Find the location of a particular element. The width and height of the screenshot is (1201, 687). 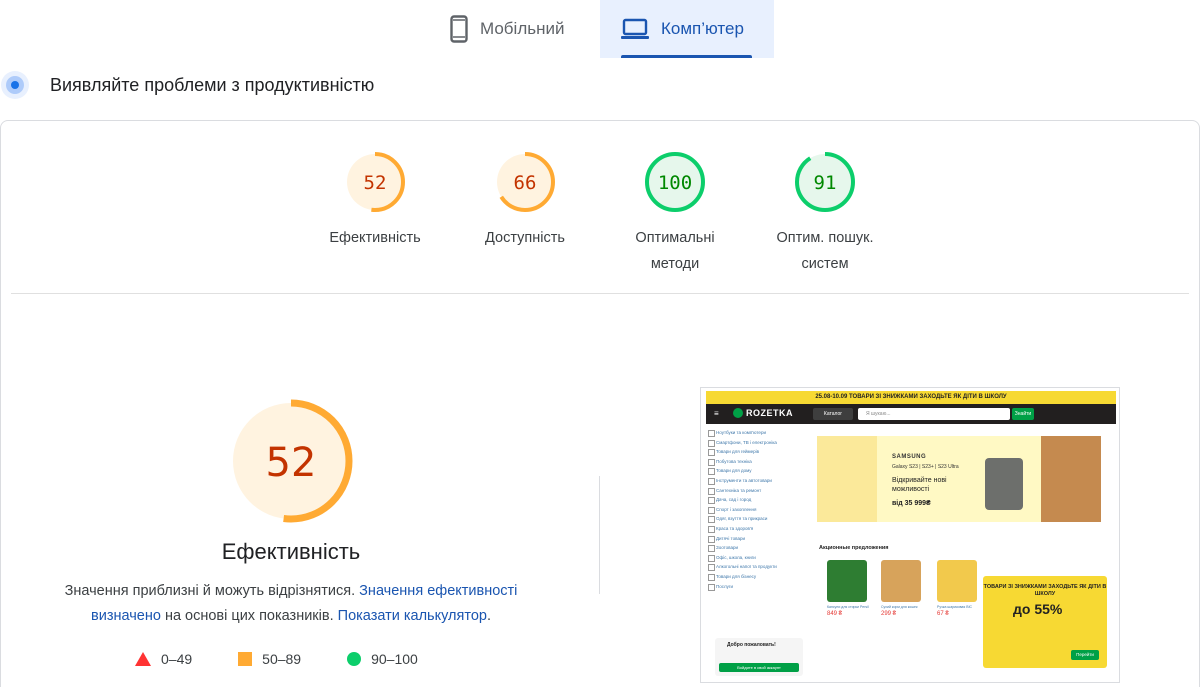

score-value: 100 is located at coordinates (675, 183).